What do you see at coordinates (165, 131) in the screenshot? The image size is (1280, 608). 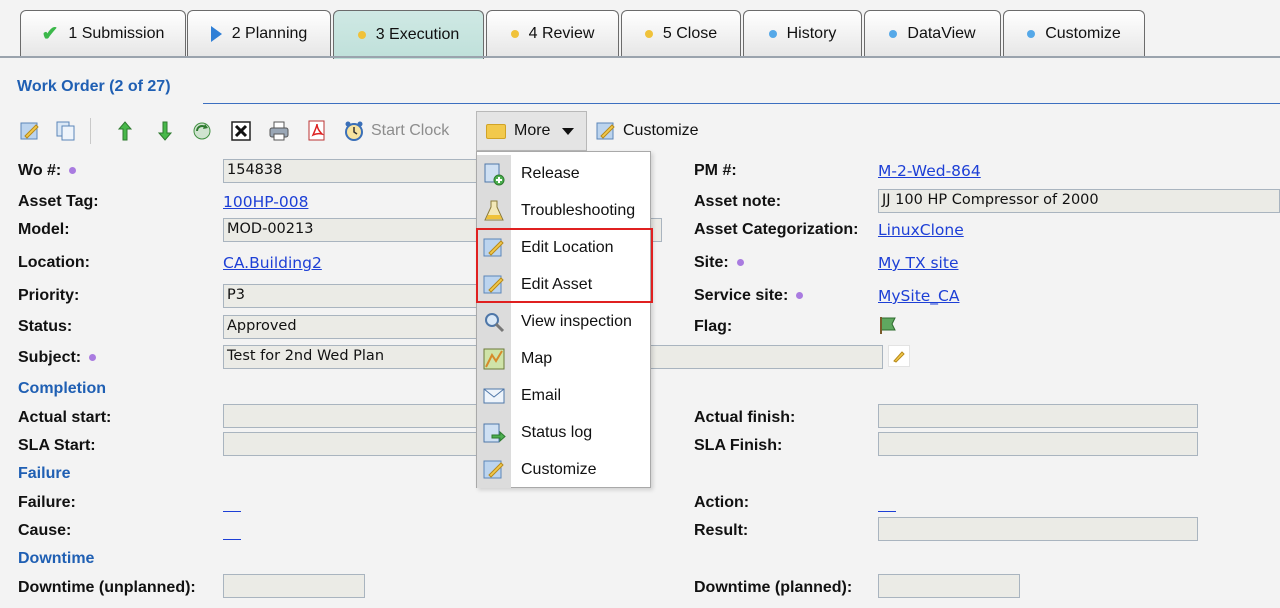 I see `arrow-down-icon` at bounding box center [165, 131].